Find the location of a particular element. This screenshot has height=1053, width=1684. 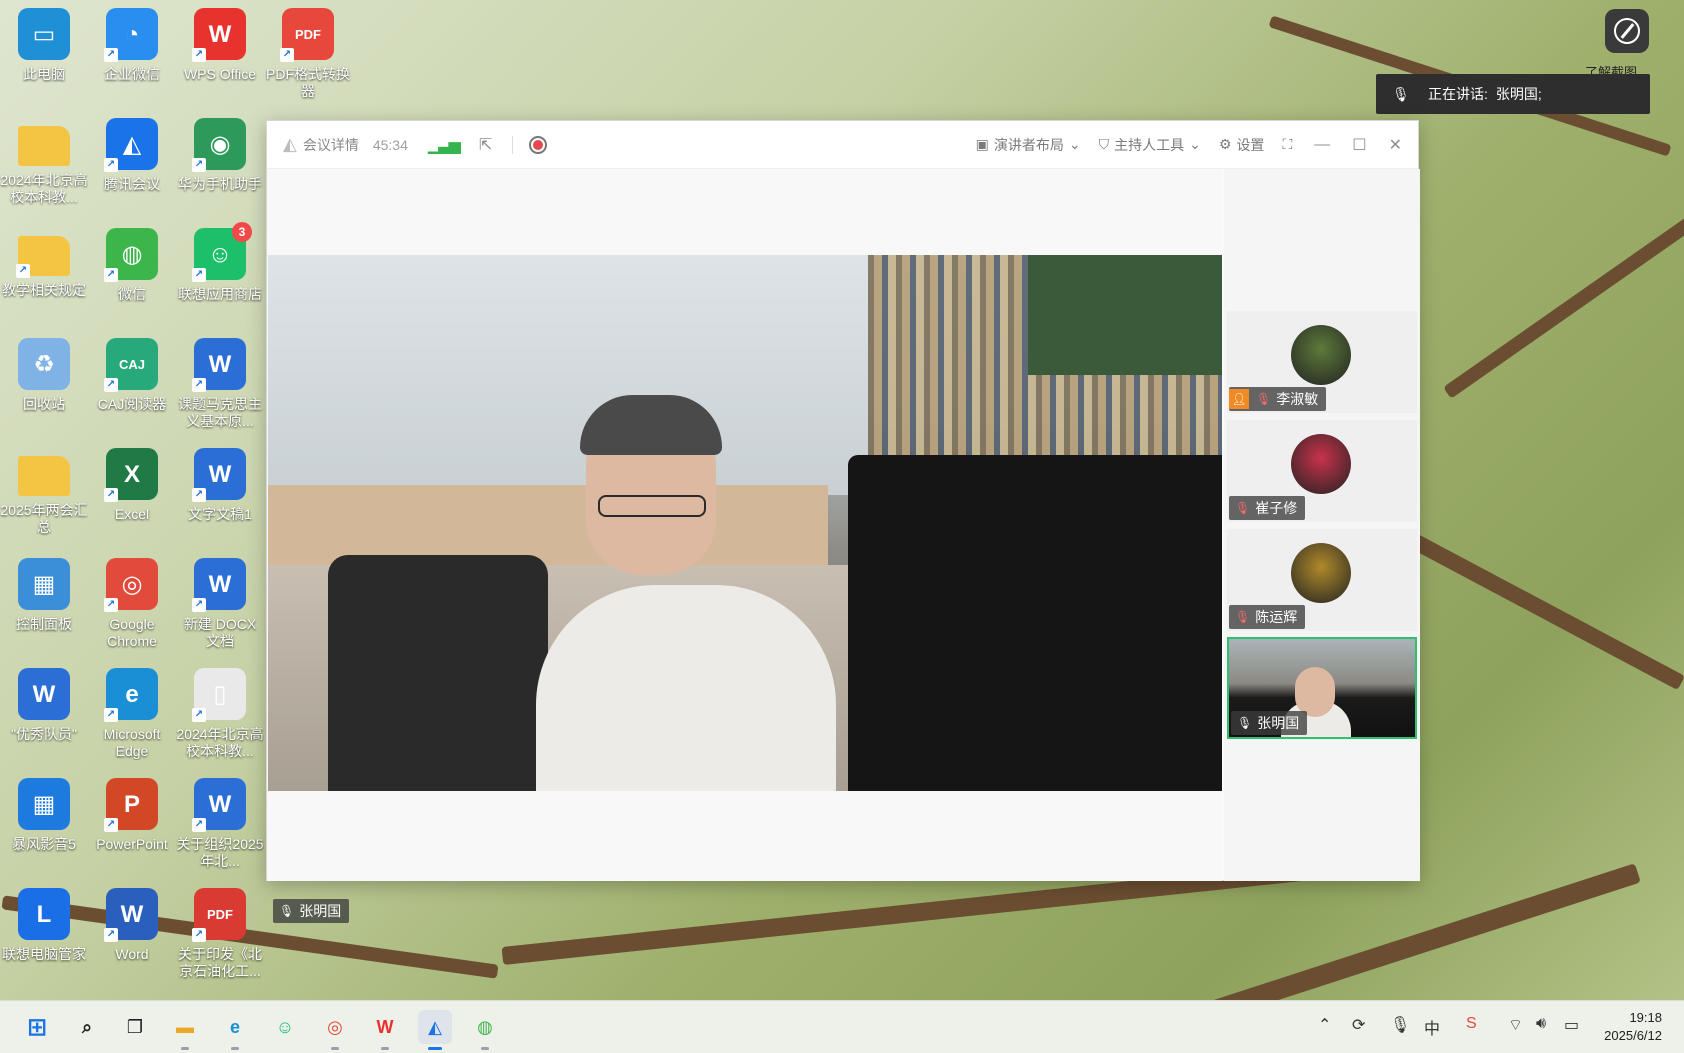

mic-icon: 🎙︎ is located at coordinates (1245, 723).